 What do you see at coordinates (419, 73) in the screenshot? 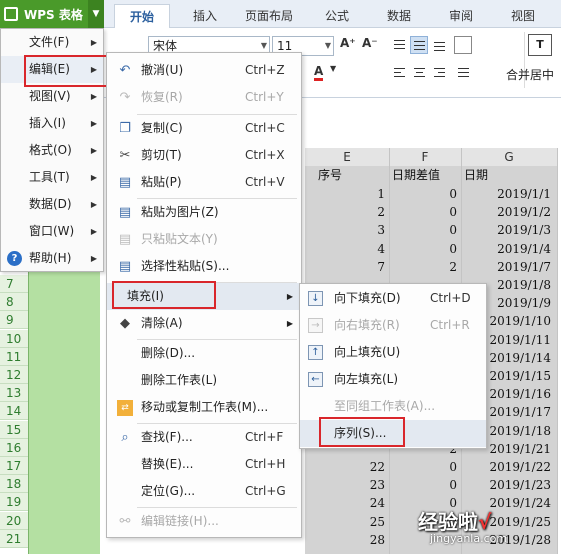
I see `align-center-icon` at bounding box center [419, 73].